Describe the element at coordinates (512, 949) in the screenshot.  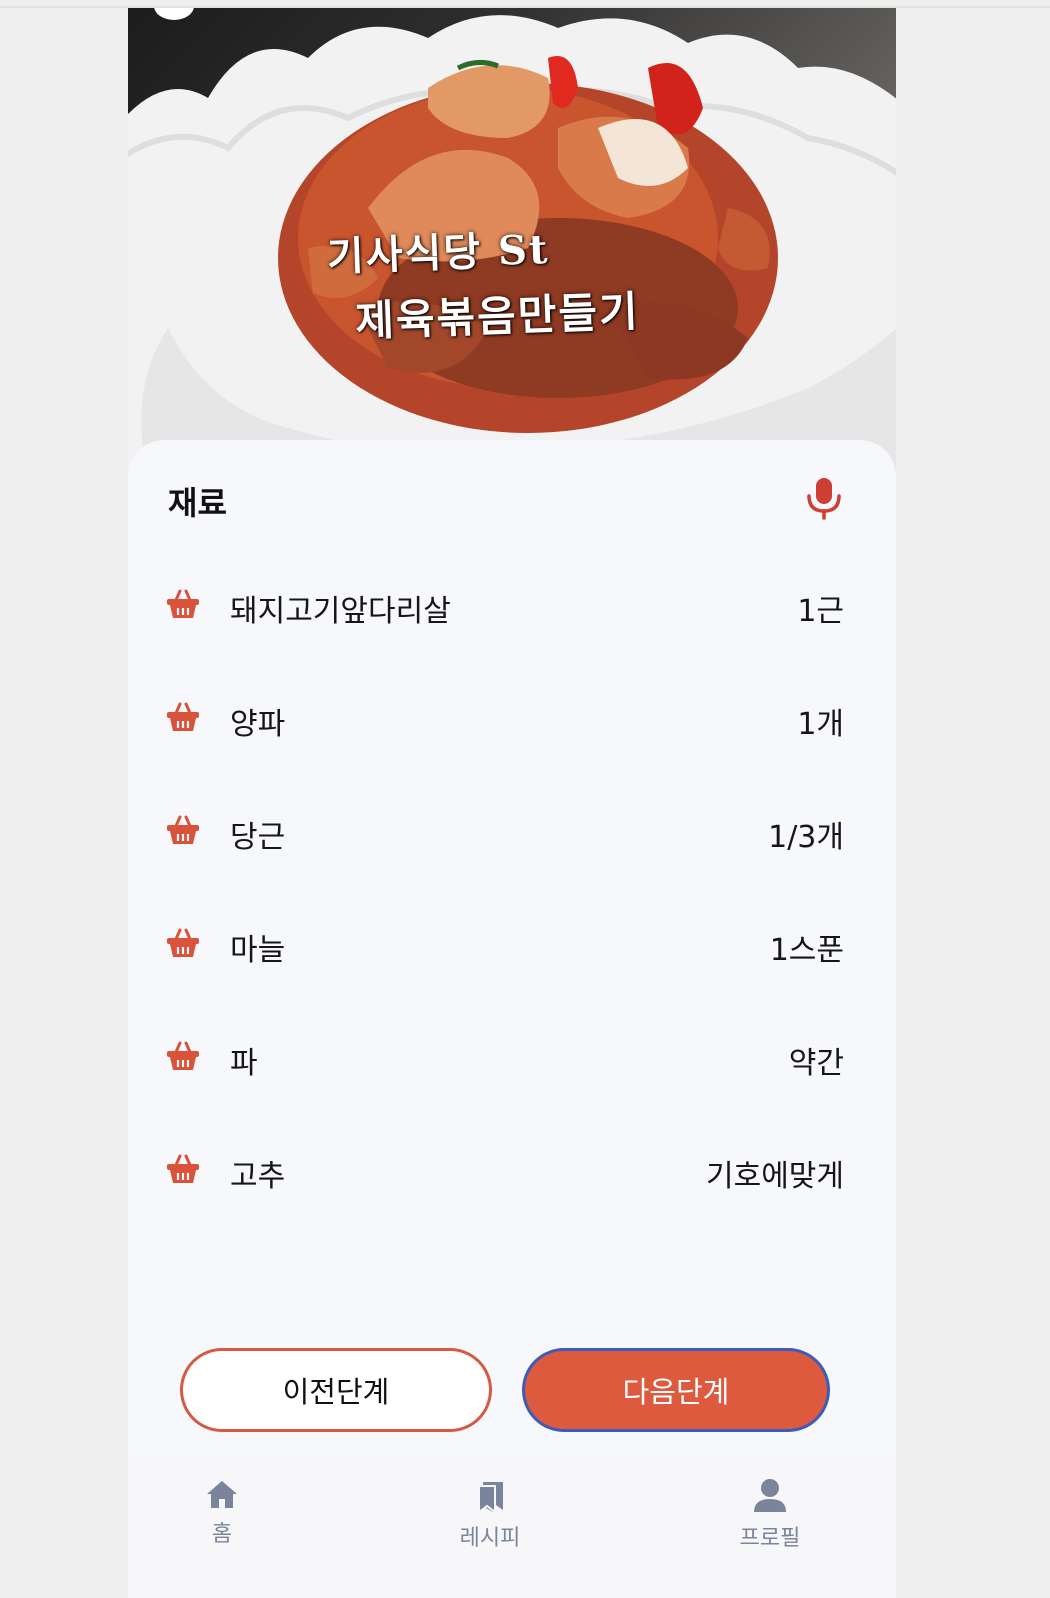
I see `ingredient-row: 마늘 1스푼` at that location.